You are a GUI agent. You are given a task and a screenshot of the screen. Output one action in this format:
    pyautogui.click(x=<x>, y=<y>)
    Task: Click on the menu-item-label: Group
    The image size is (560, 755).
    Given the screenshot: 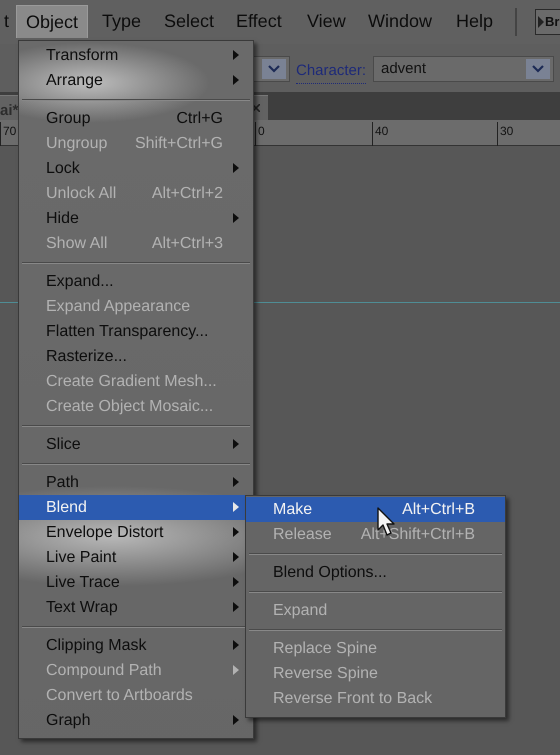 What is the action you would take?
    pyautogui.click(x=69, y=118)
    